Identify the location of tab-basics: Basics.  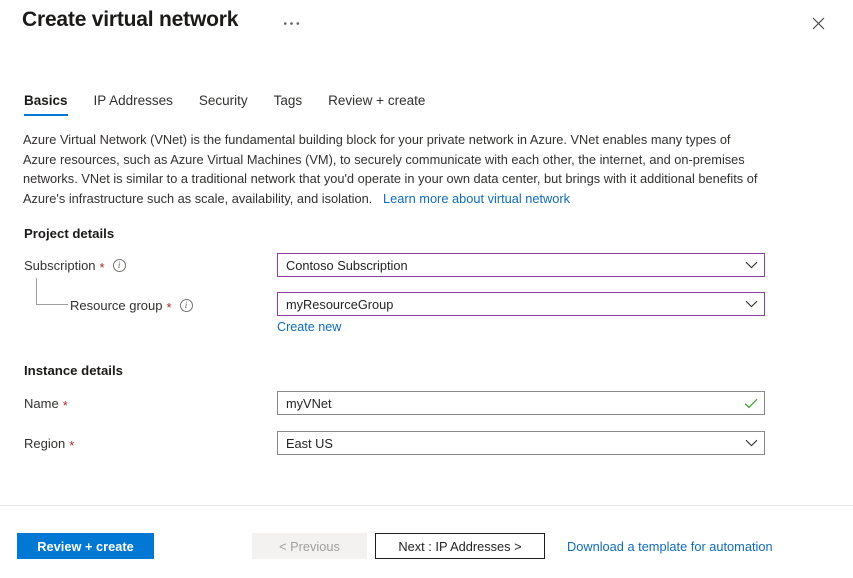
(51, 104).